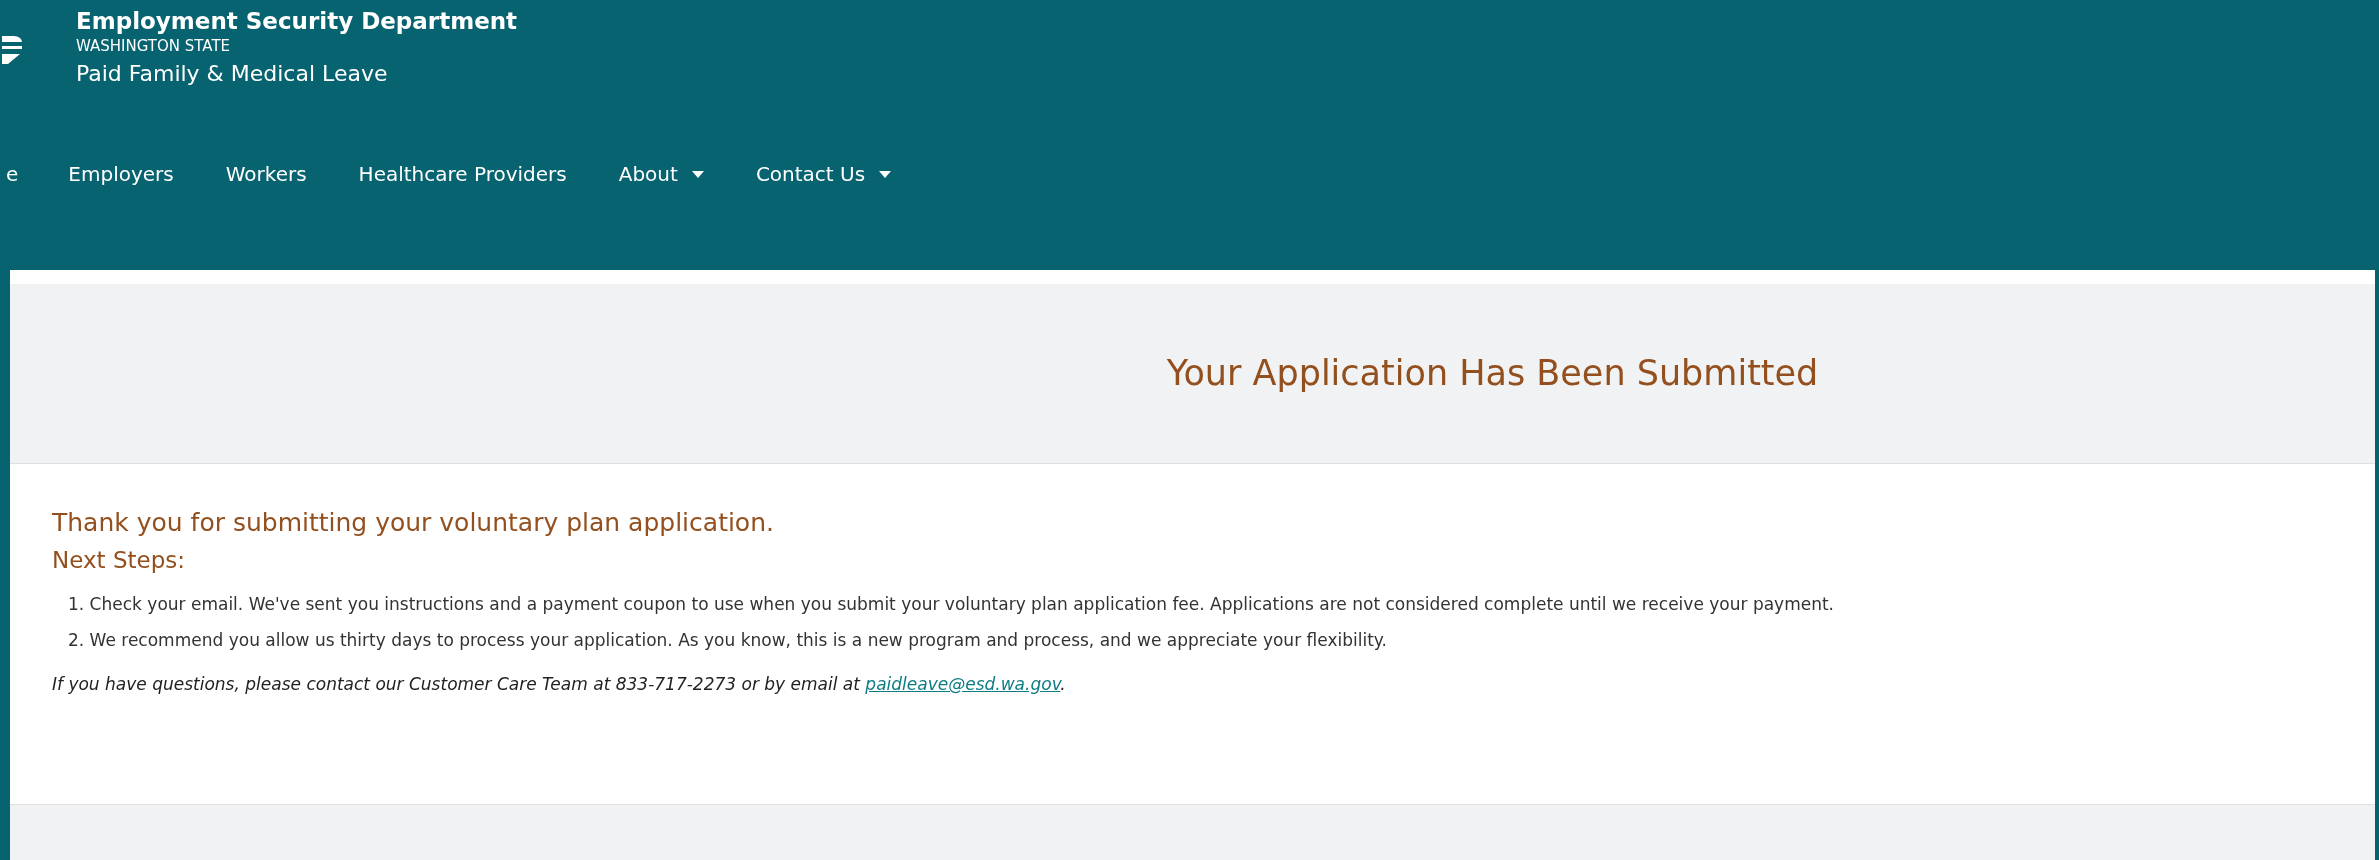  What do you see at coordinates (559, 684) in the screenshot?
I see `contact-note: If you have questions, please contact our Customer Care Team at 833-717-2273 or by email at paidleave@esd.wa.gov.` at bounding box center [559, 684].